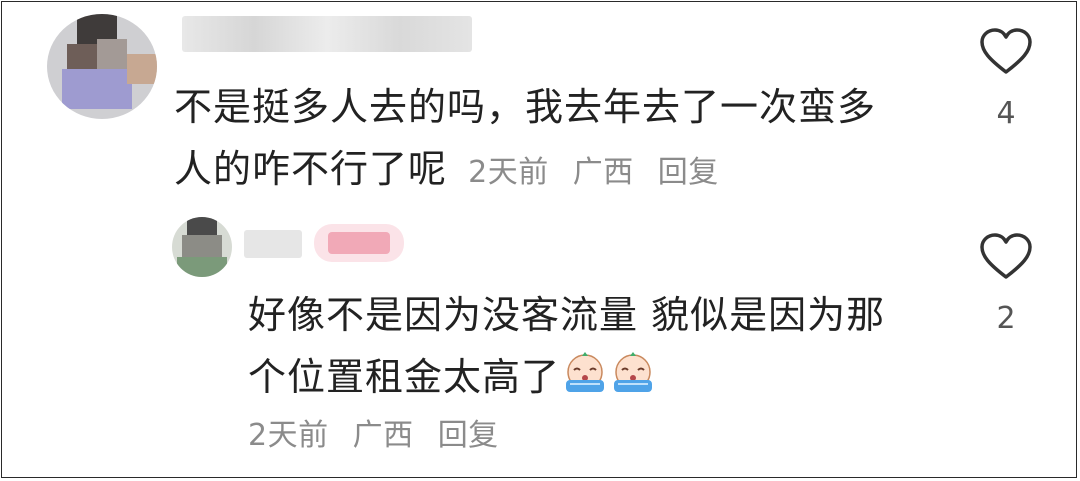 Image resolution: width=1080 pixels, height=481 pixels. What do you see at coordinates (1006, 284) in the screenshot?
I see `like-button: 2` at bounding box center [1006, 284].